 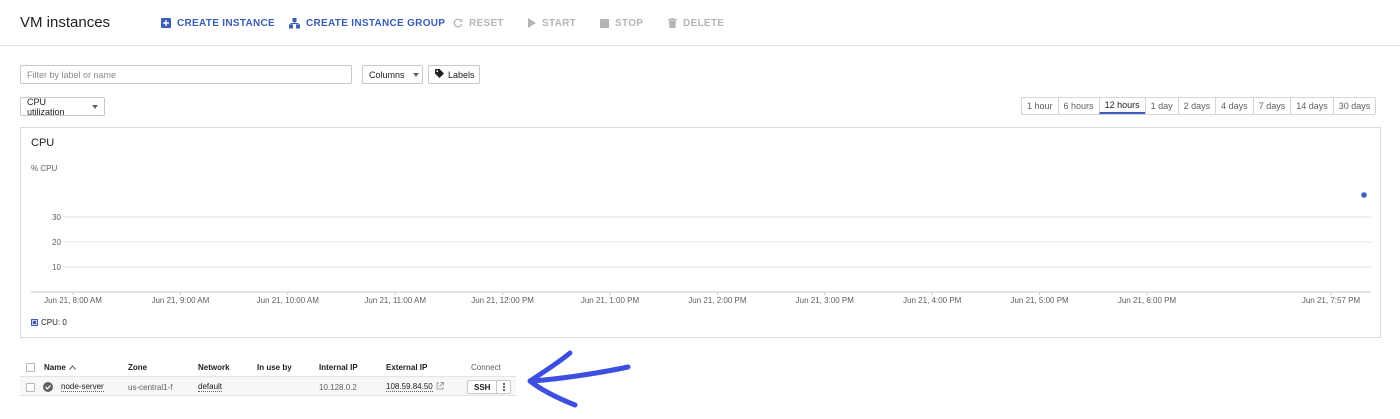 I want to click on sort-ascending-icon, so click(x=72, y=367).